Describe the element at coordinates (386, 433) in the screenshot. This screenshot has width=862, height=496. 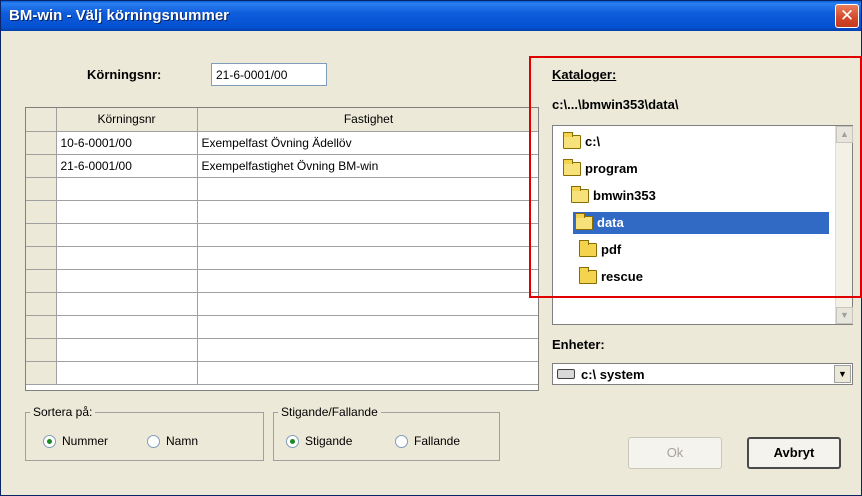
I see `order-group: Stigande/Fallande` at that location.